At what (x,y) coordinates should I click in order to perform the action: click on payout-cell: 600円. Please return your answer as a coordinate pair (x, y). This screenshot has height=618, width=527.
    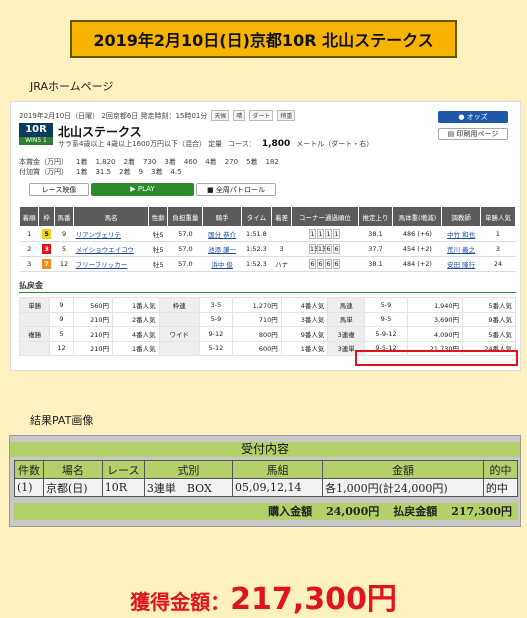
    Looking at the image, I should click on (256, 348).